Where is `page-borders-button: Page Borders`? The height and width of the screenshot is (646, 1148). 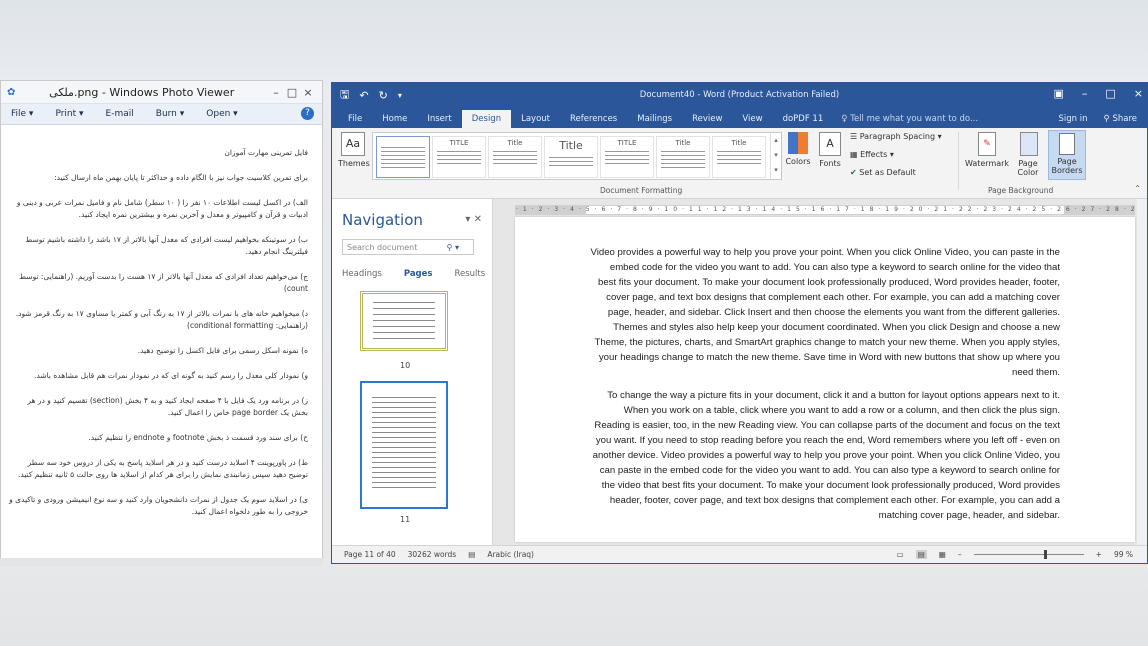
page-borders-button: Page Borders is located at coordinates (1067, 155).